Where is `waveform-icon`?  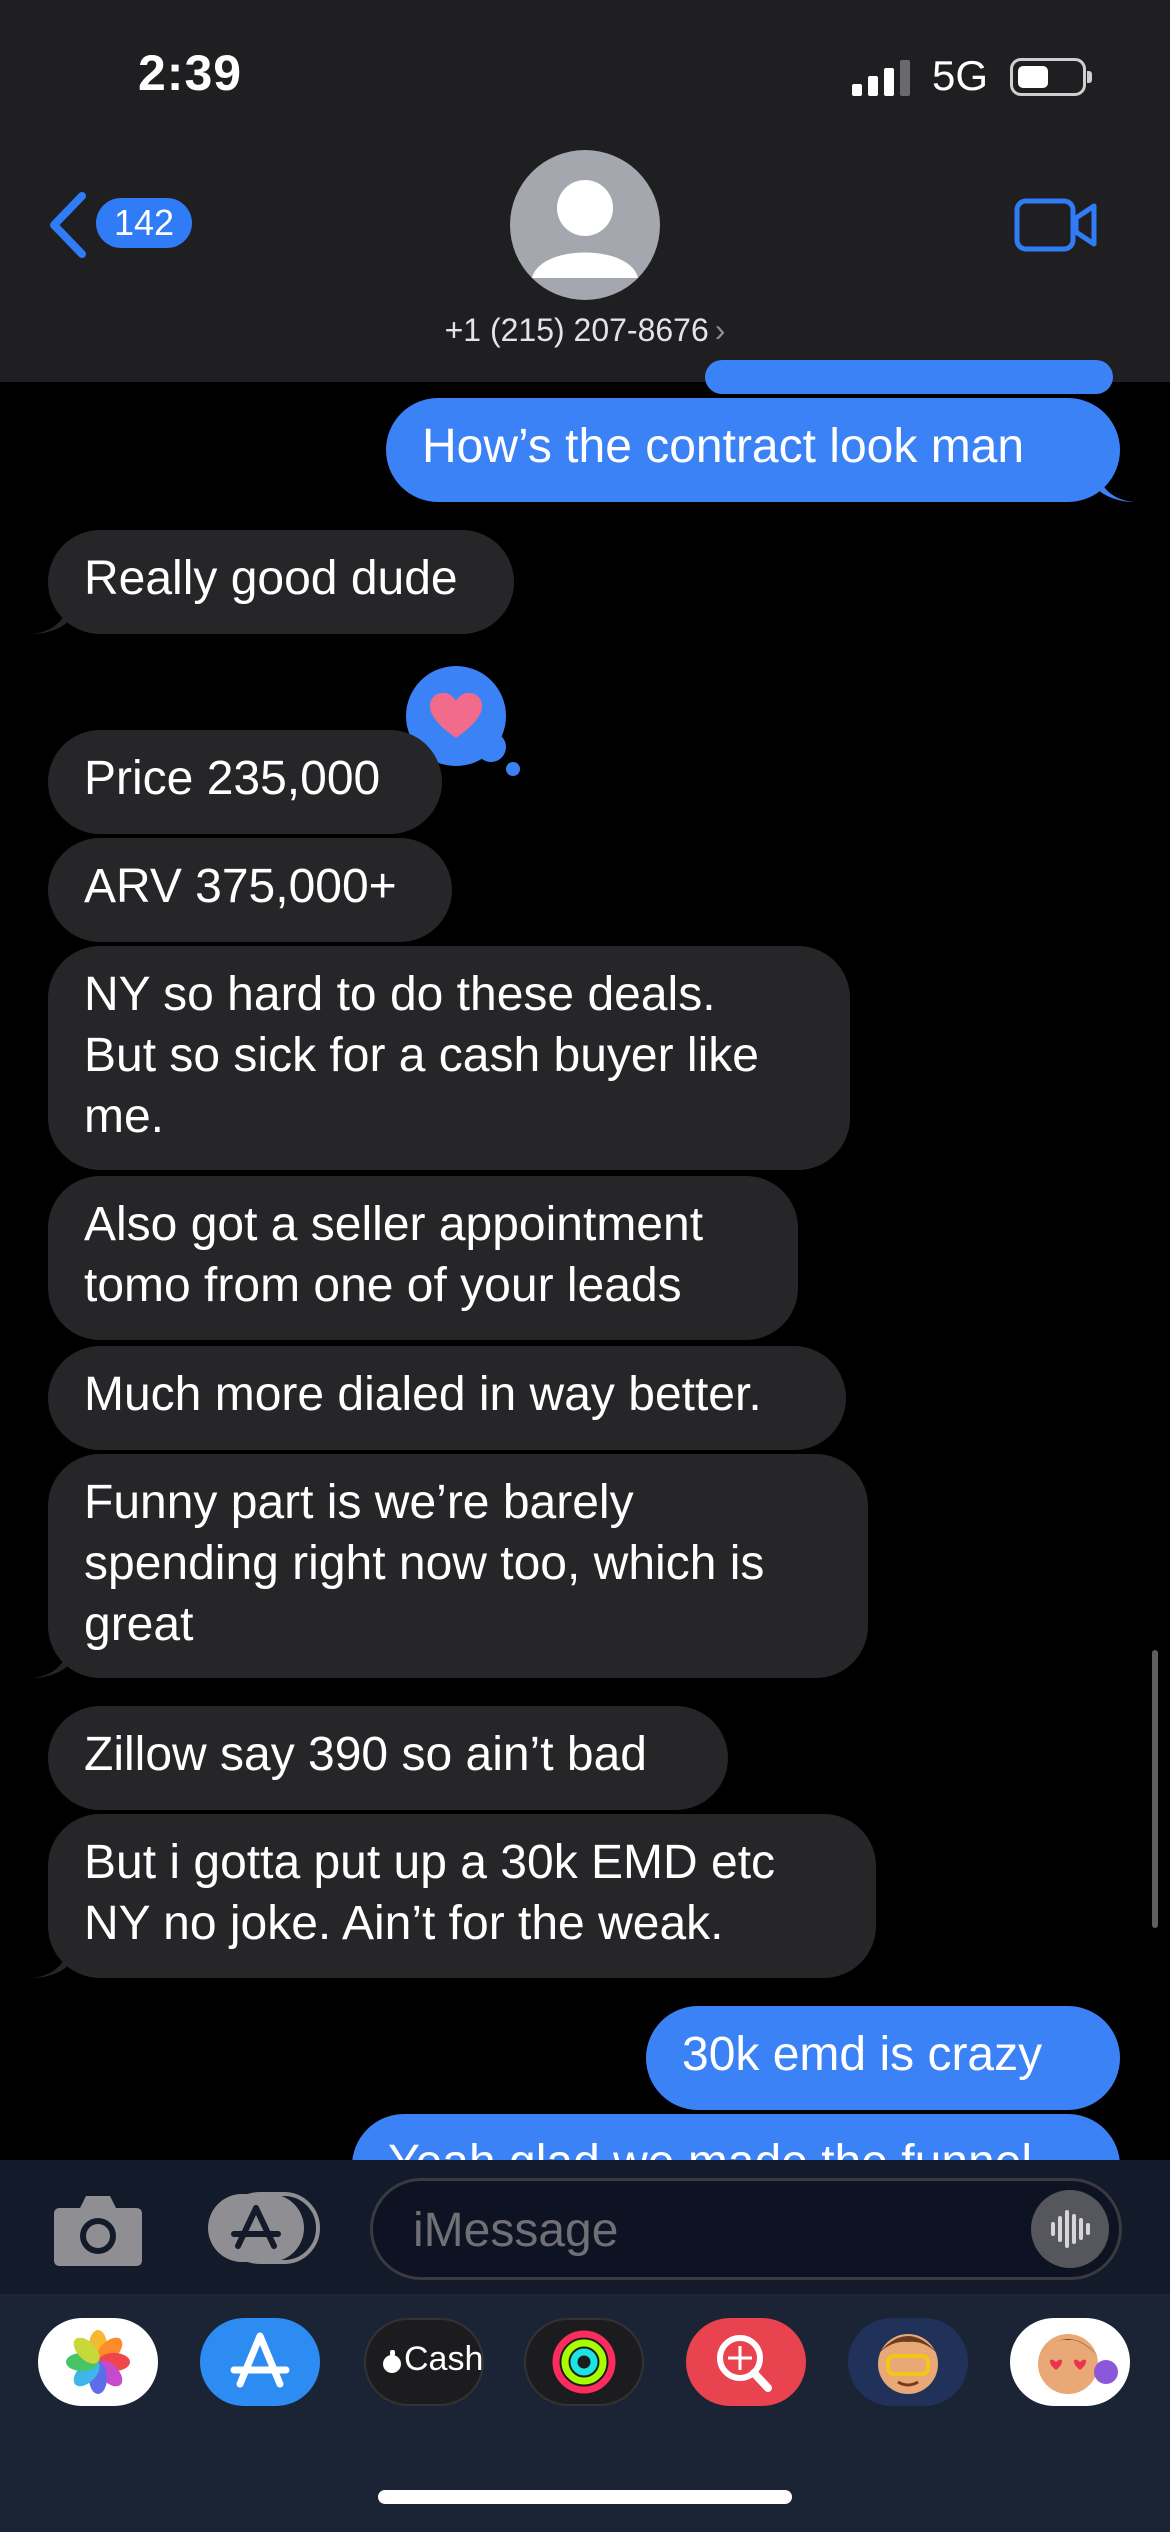
waveform-icon is located at coordinates (1070, 2229).